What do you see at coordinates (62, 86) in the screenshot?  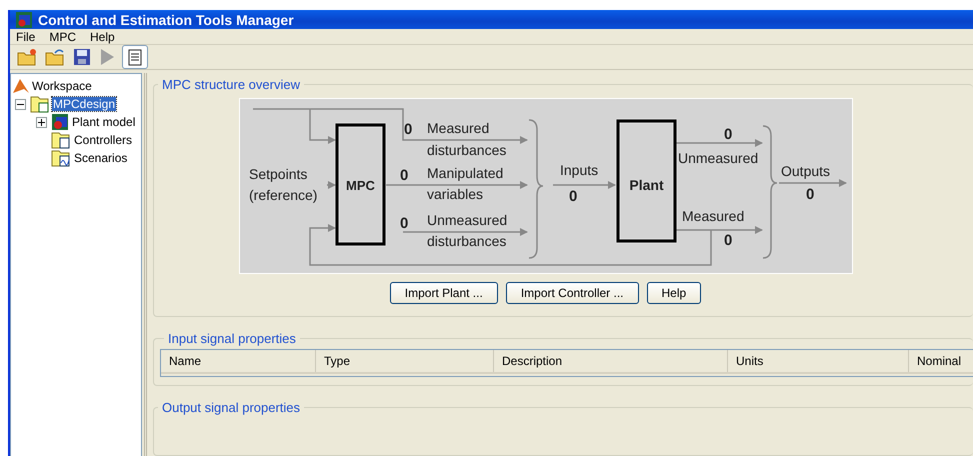 I see `tree-item: Workspace` at bounding box center [62, 86].